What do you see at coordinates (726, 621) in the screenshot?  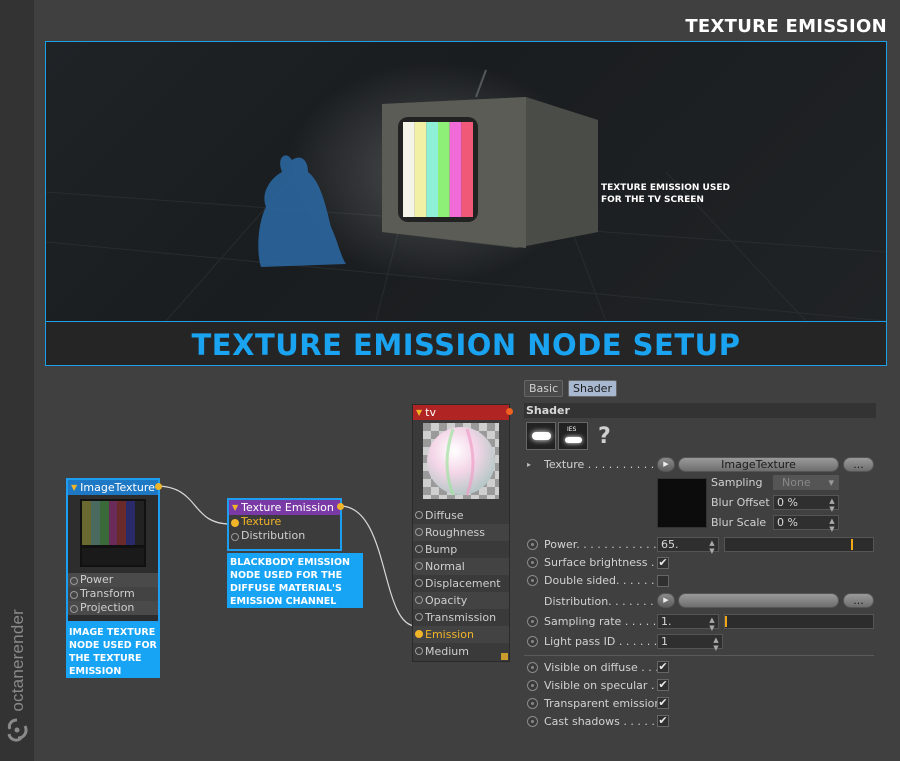 I see `sampling-rate-slider-handle` at bounding box center [726, 621].